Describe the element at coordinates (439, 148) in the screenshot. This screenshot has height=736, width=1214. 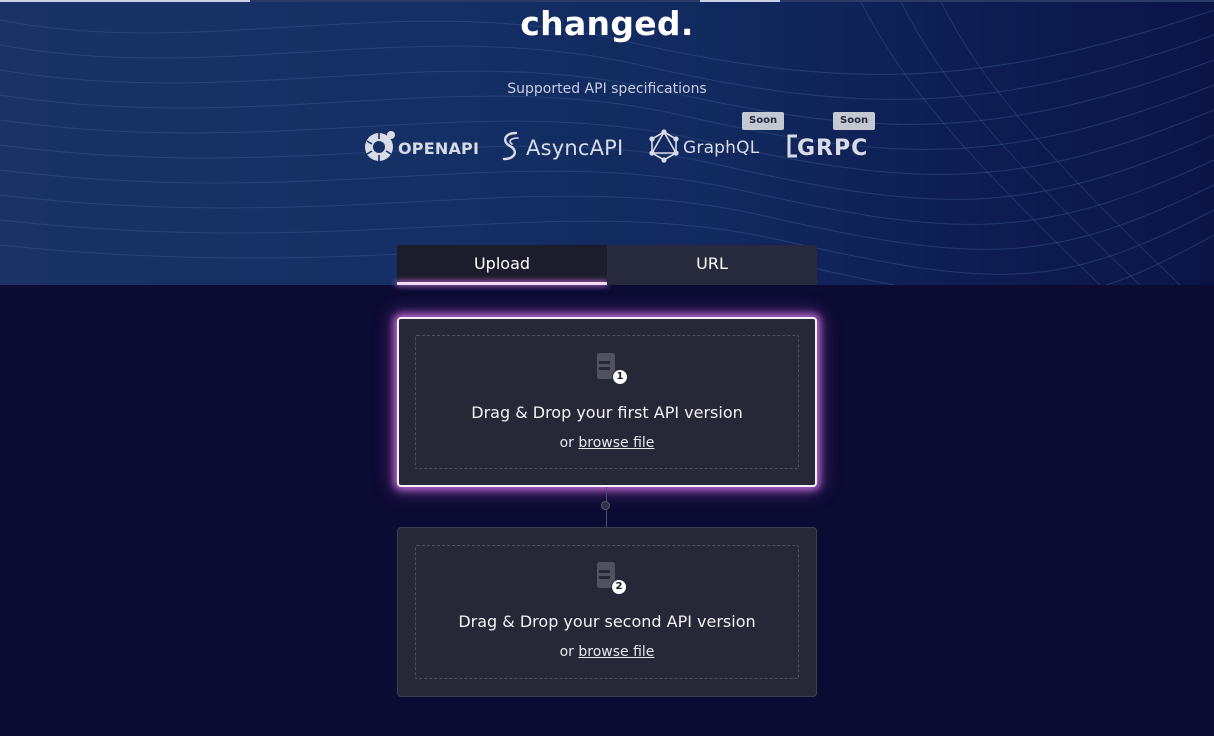
I see `openapi-logo-text: OPENAPI` at that location.